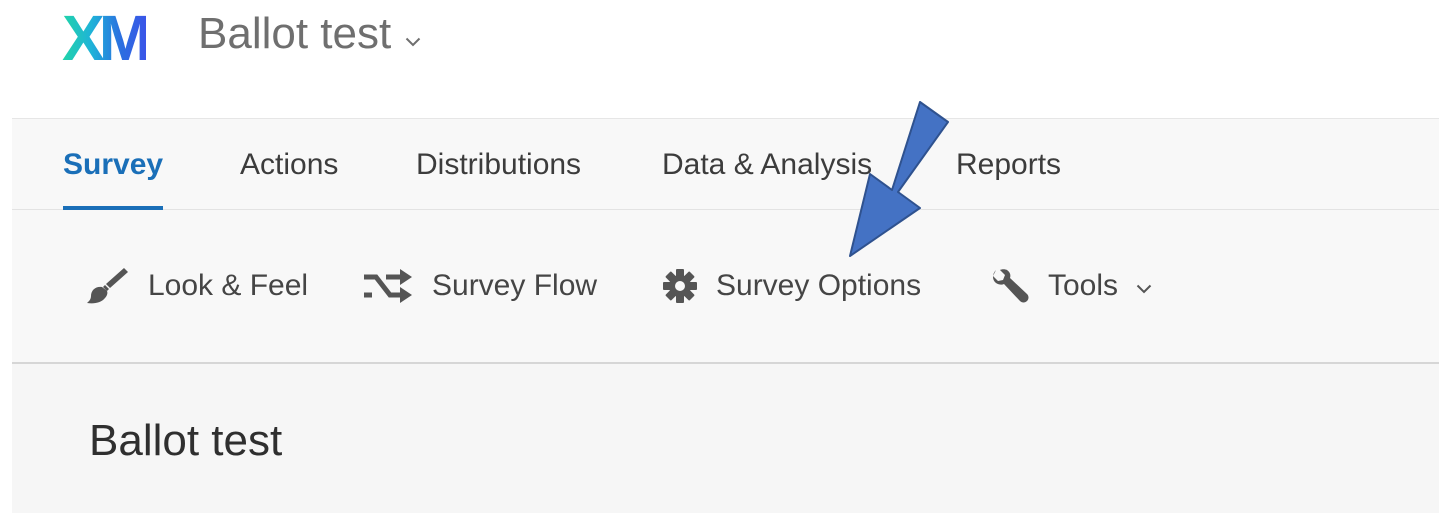 This screenshot has height=513, width=1439. I want to click on tools-label: Tools, so click(1083, 285).